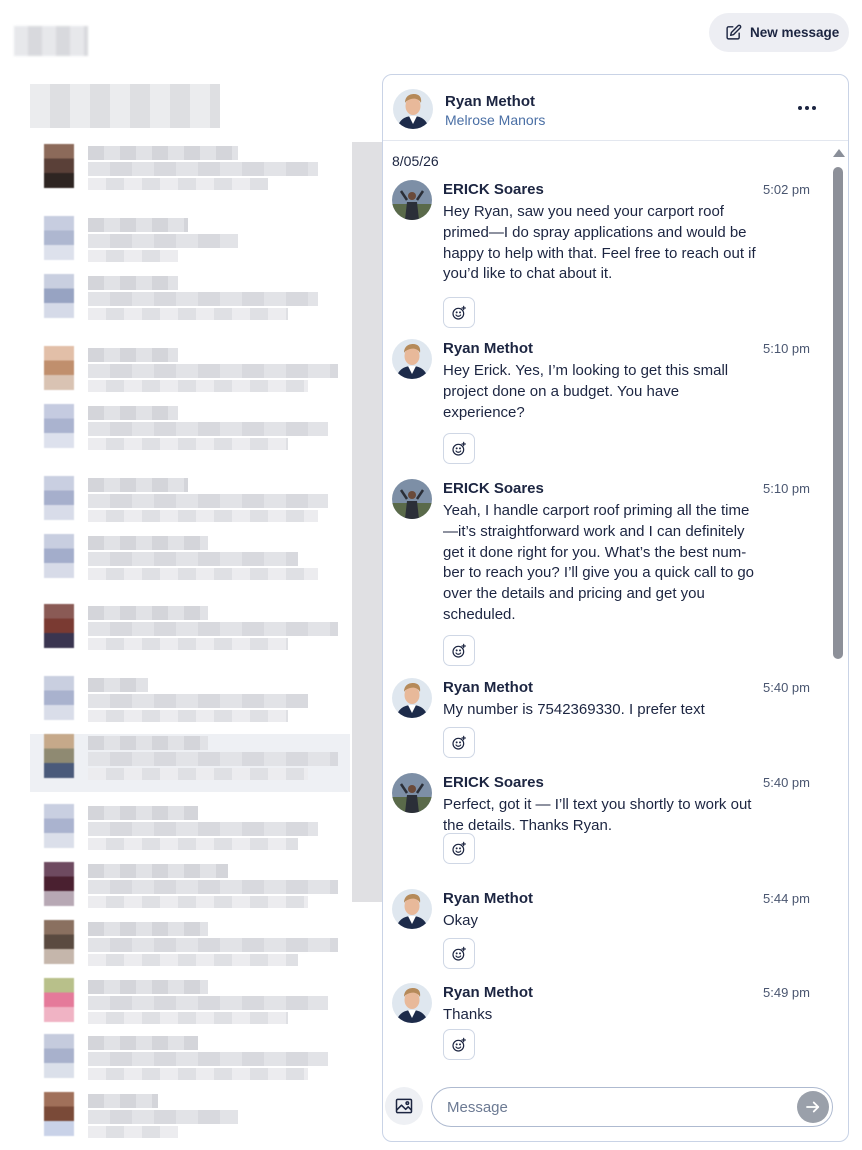 The image size is (862, 1150). I want to click on scroll-up-arrow-icon, so click(839, 153).